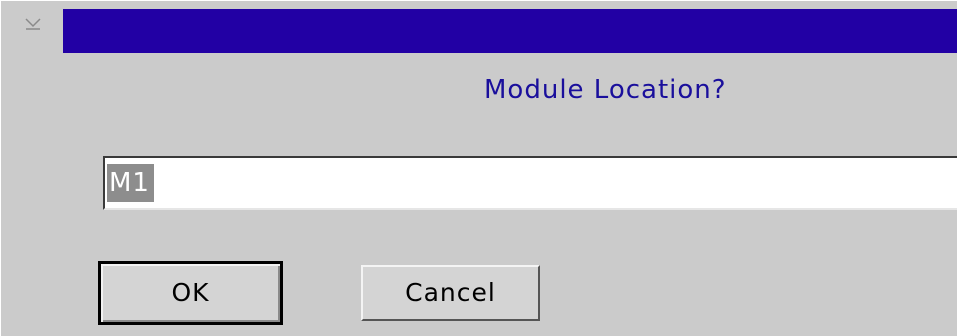 Image resolution: width=957 pixels, height=336 pixels. What do you see at coordinates (130, 183) in the screenshot?
I see `input-selected-text: M1` at bounding box center [130, 183].